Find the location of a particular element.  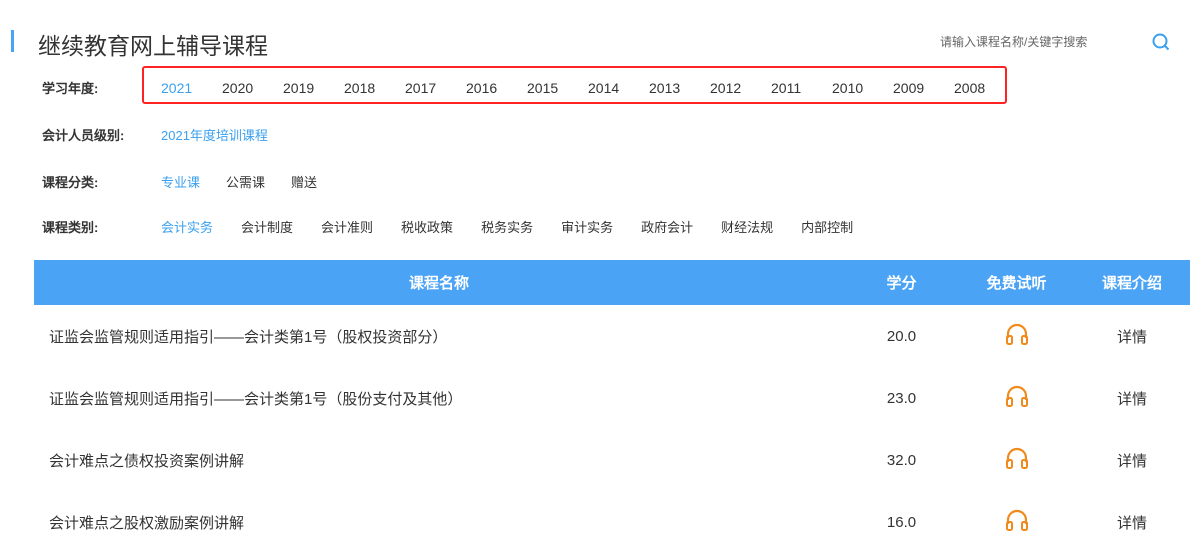

filter-option-year: 2009 is located at coordinates (923, 88).